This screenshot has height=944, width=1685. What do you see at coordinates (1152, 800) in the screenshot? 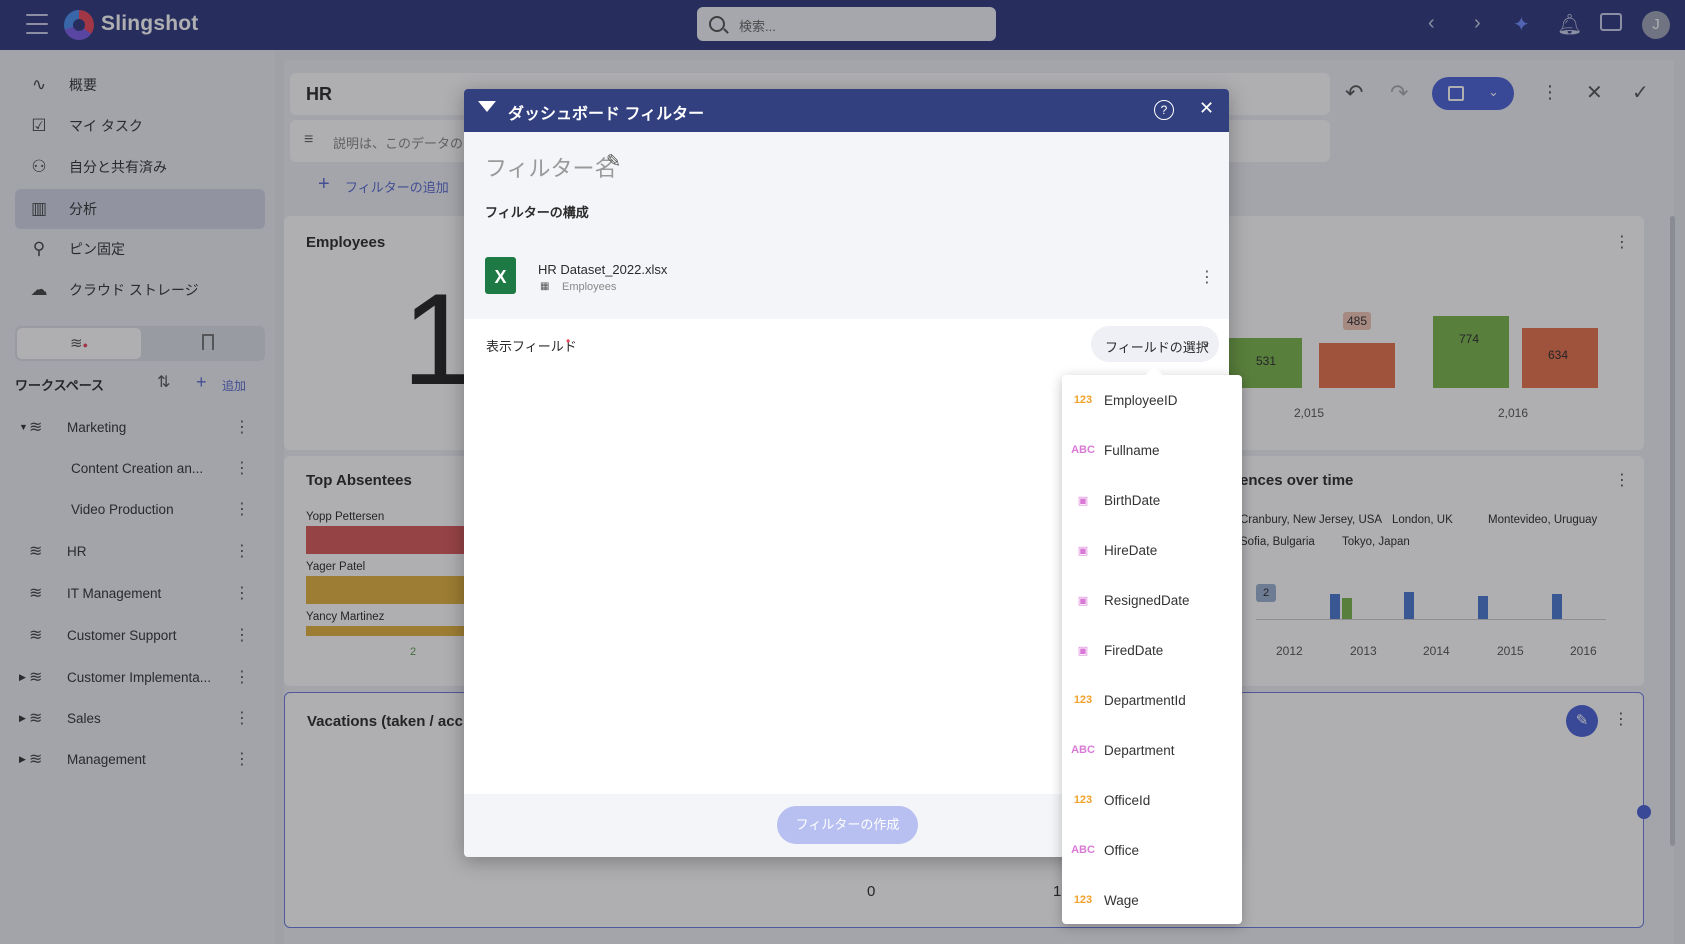
I see `field-option: 123 OfficeId` at bounding box center [1152, 800].